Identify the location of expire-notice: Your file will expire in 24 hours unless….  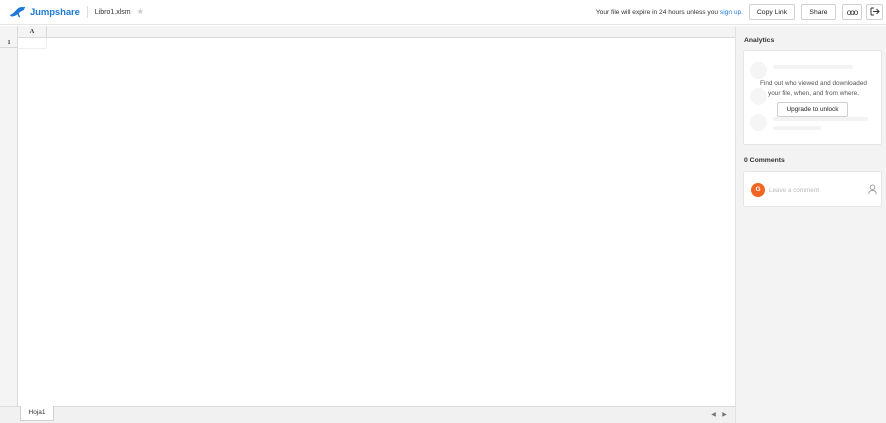
(669, 12).